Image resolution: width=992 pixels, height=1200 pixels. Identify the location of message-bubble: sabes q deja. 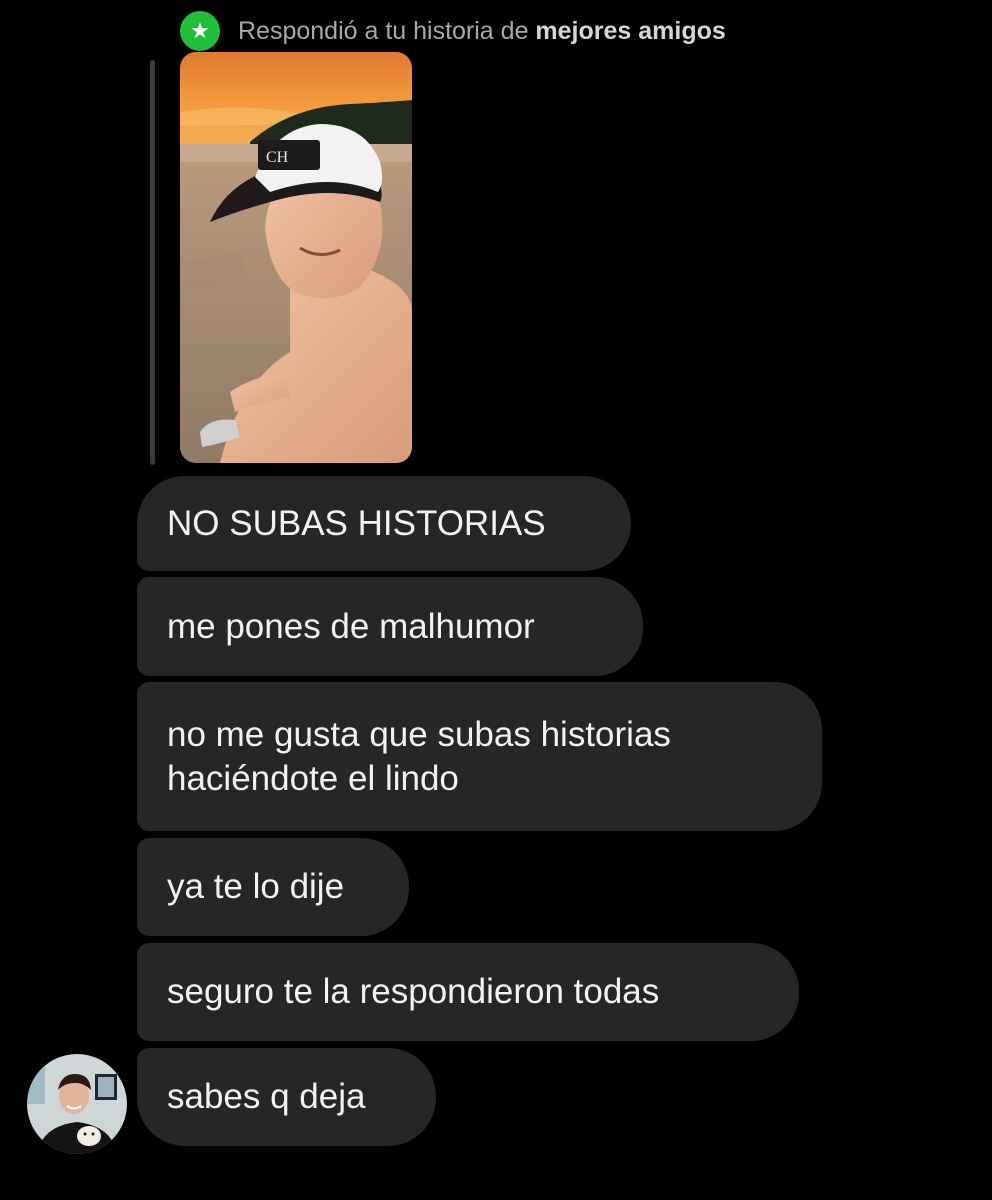
(286, 1097).